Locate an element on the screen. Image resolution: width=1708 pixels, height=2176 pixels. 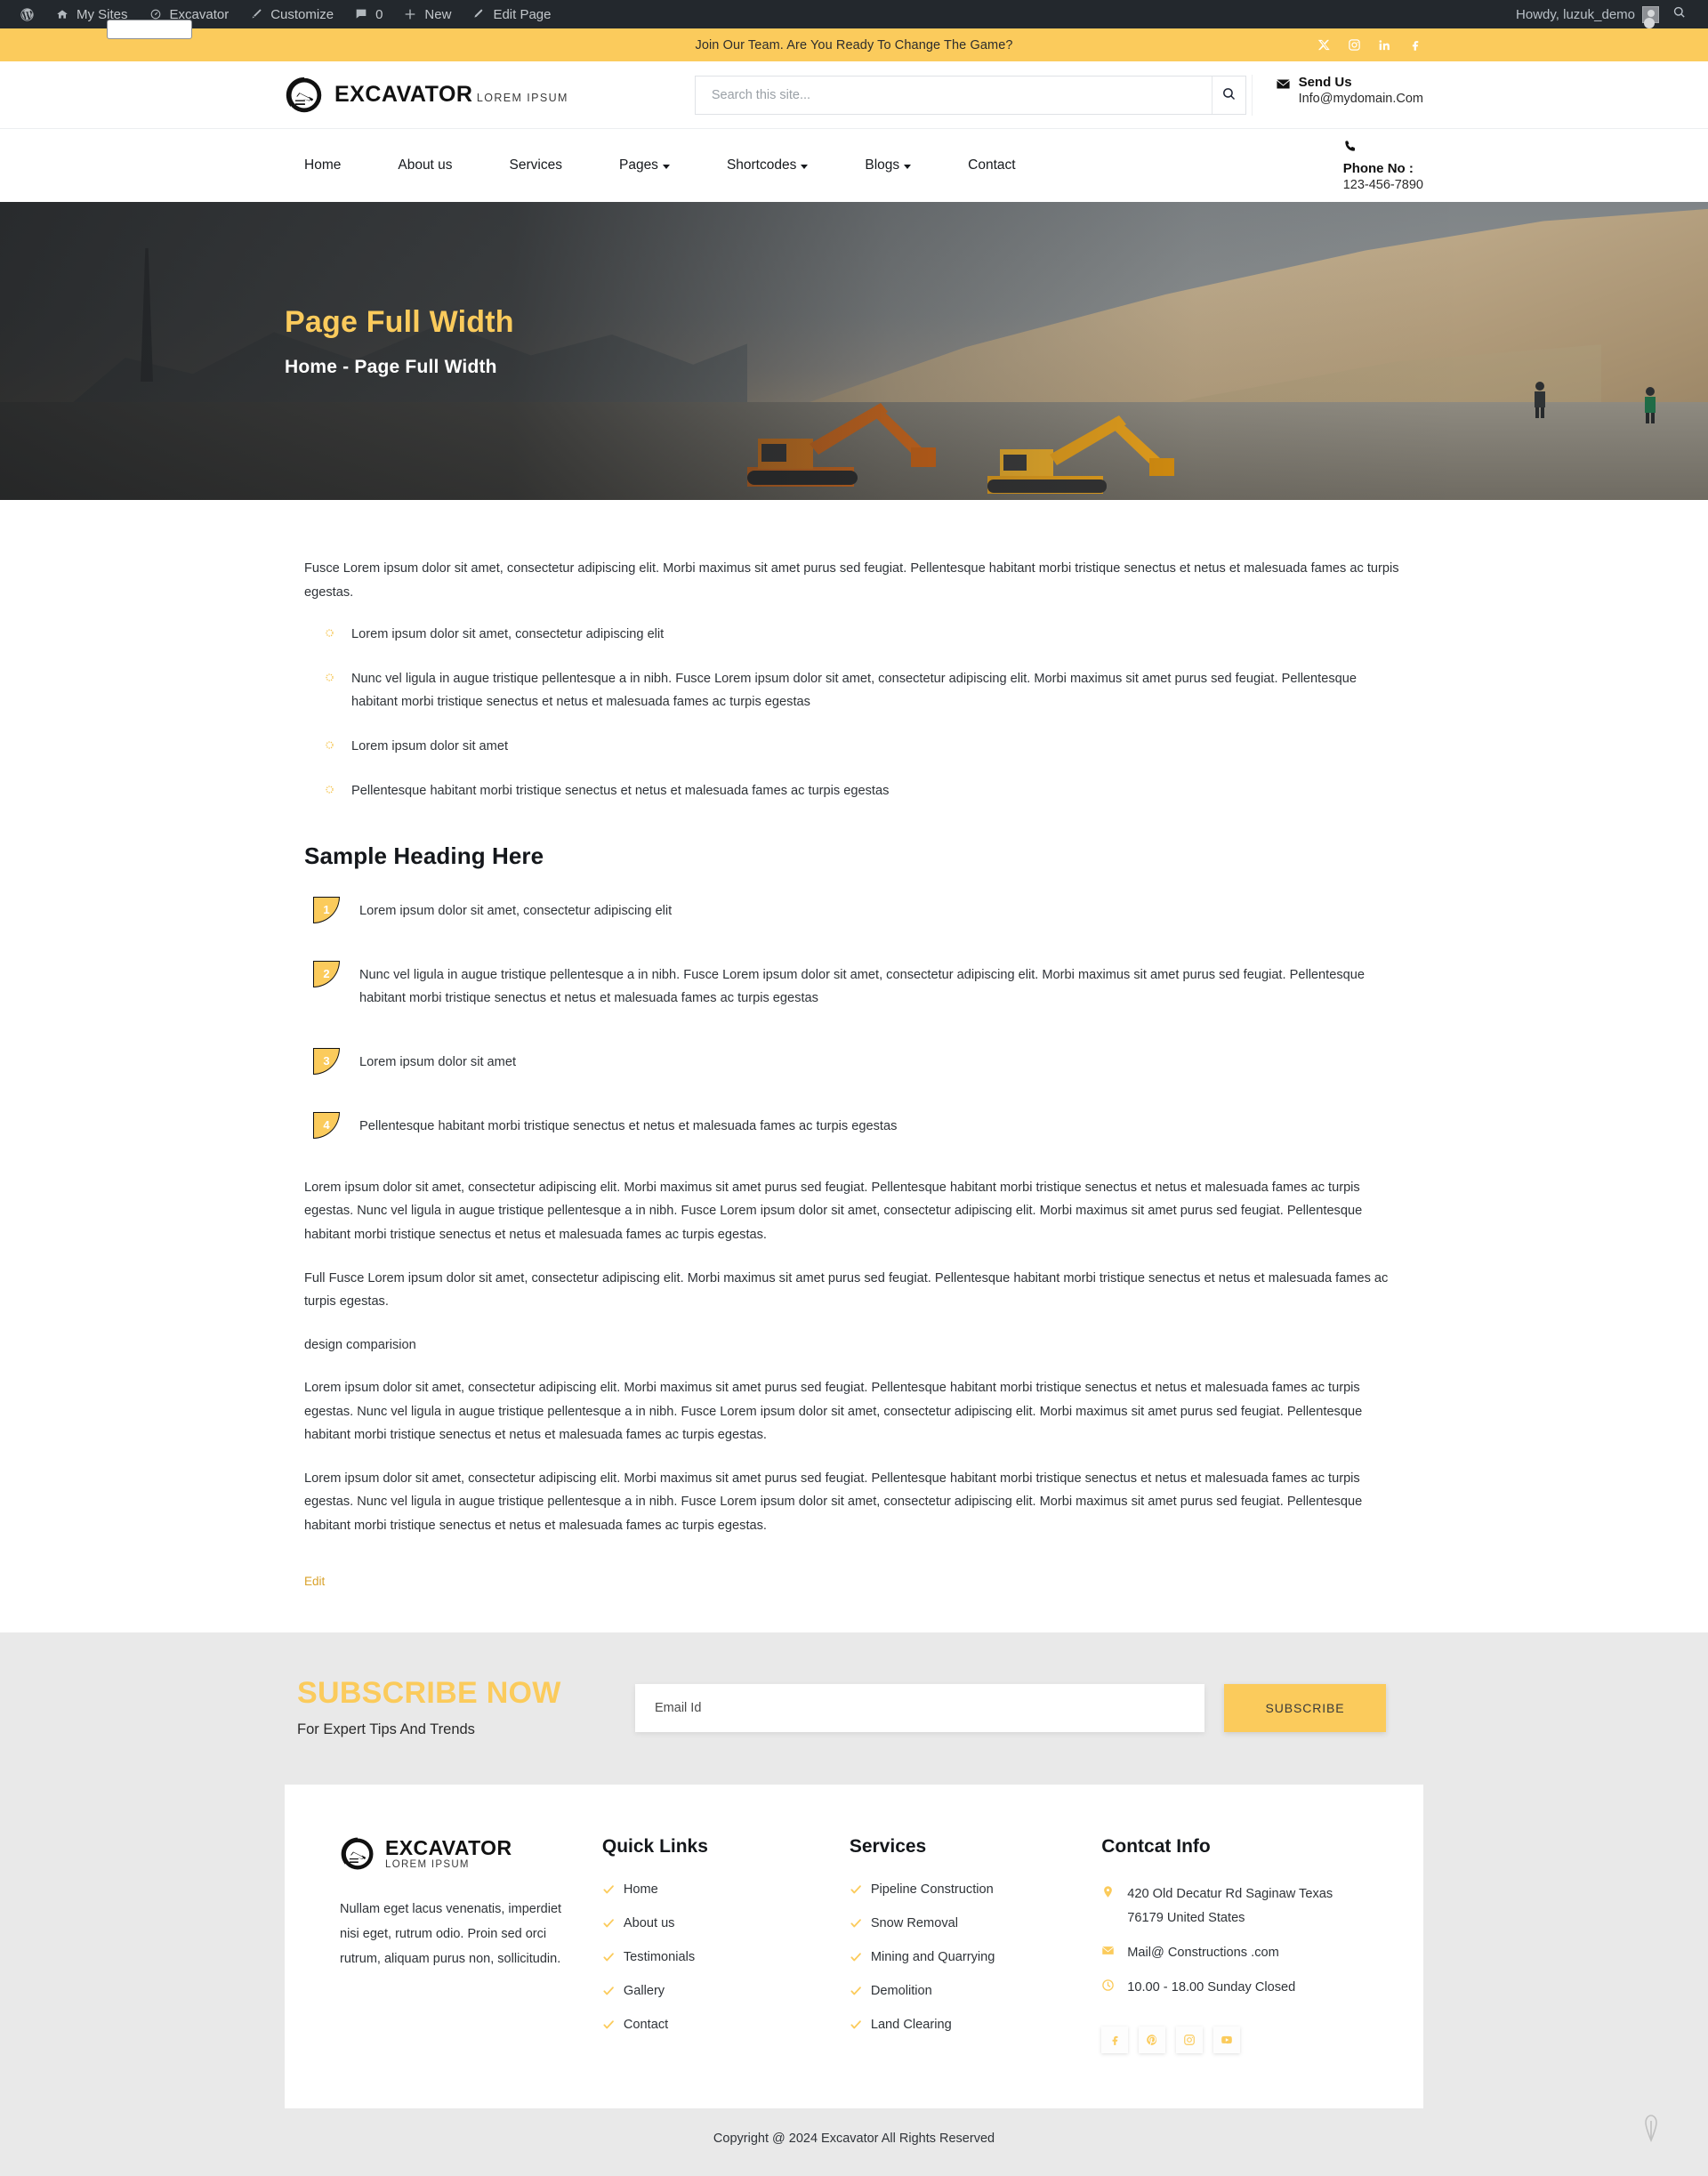
nav-item-home: Home is located at coordinates (327, 165).